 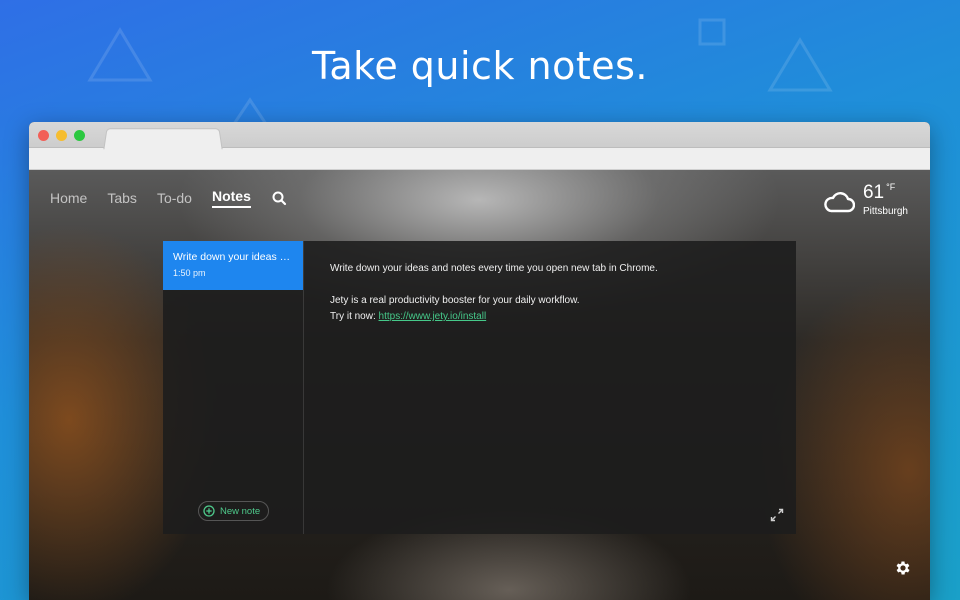 I want to click on install-link: https://www.jety.io/install, so click(x=433, y=316).